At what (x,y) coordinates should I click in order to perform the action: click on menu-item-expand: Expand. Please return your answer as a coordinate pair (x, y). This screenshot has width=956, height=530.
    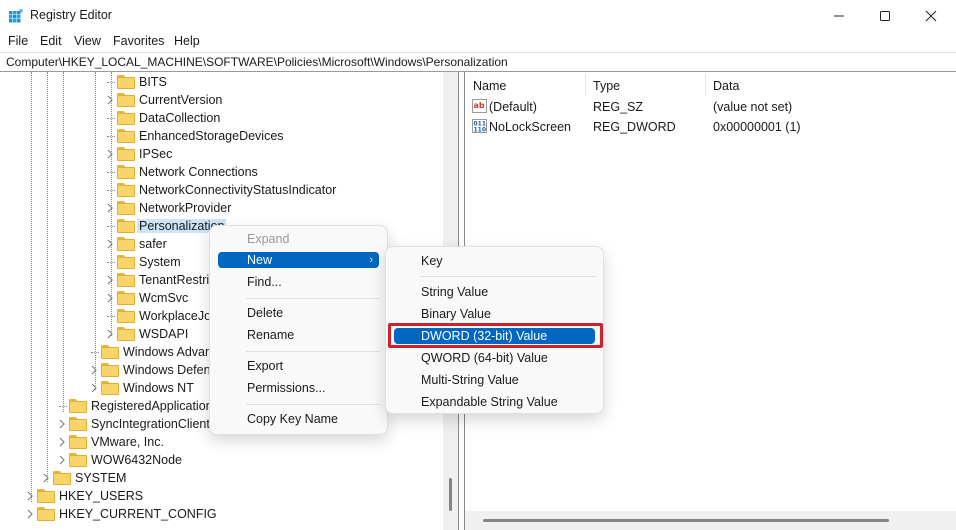
    Looking at the image, I should click on (298, 239).